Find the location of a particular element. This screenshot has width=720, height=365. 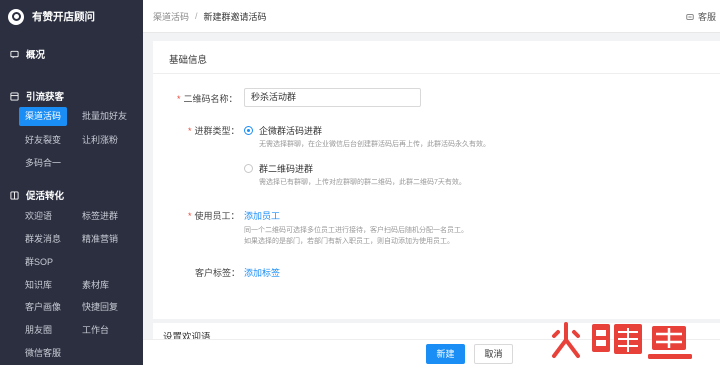

qr-name-input: 秒杀活动群 is located at coordinates (332, 97).